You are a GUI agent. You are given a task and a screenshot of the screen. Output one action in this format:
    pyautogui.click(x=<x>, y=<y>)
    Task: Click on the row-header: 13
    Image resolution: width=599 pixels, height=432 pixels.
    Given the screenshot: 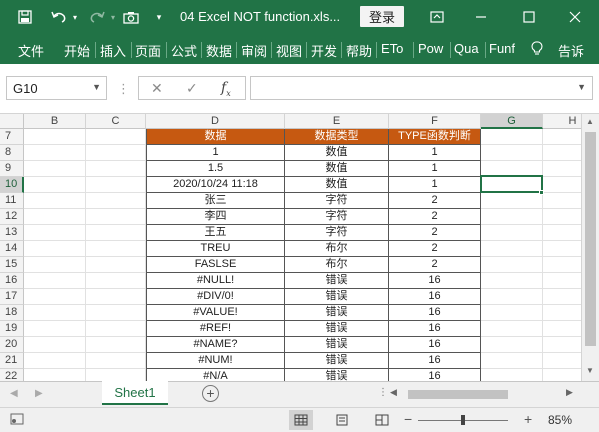 What is the action you would take?
    pyautogui.click(x=12, y=233)
    